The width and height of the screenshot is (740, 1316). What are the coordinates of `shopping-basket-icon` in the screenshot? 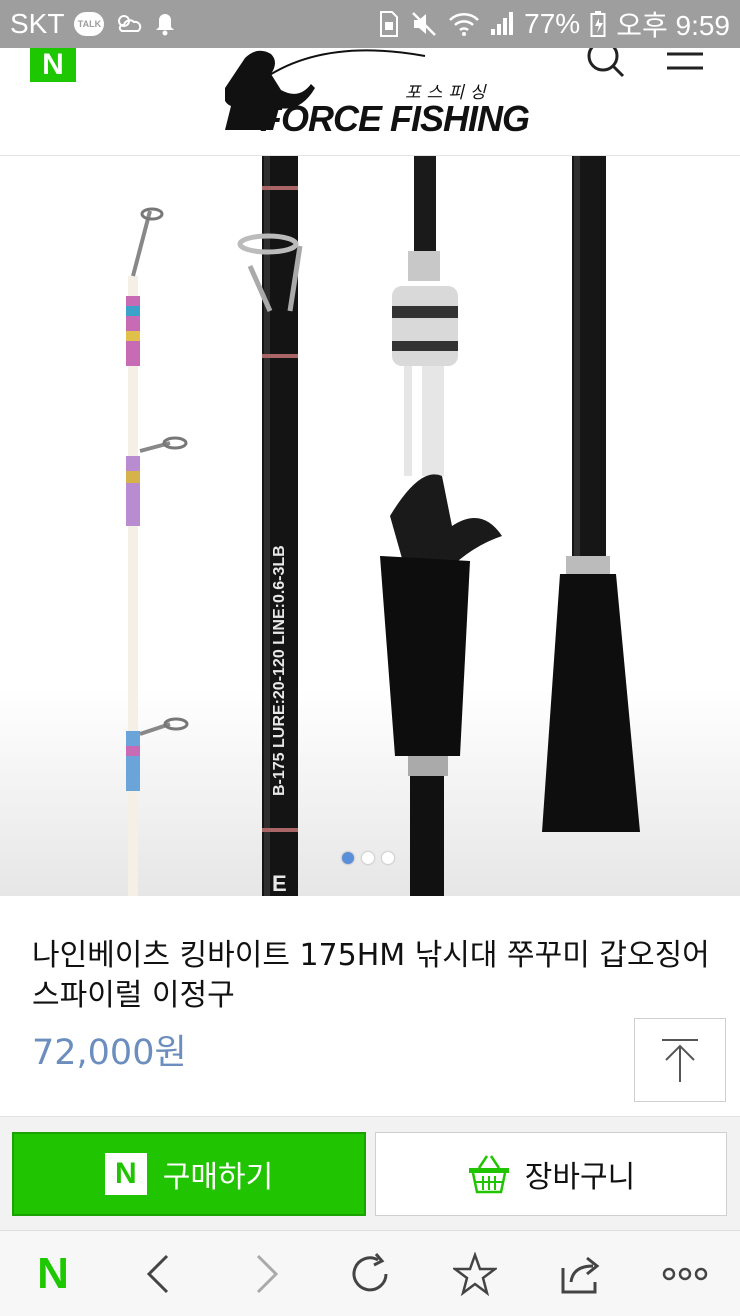 It's located at (488, 1174).